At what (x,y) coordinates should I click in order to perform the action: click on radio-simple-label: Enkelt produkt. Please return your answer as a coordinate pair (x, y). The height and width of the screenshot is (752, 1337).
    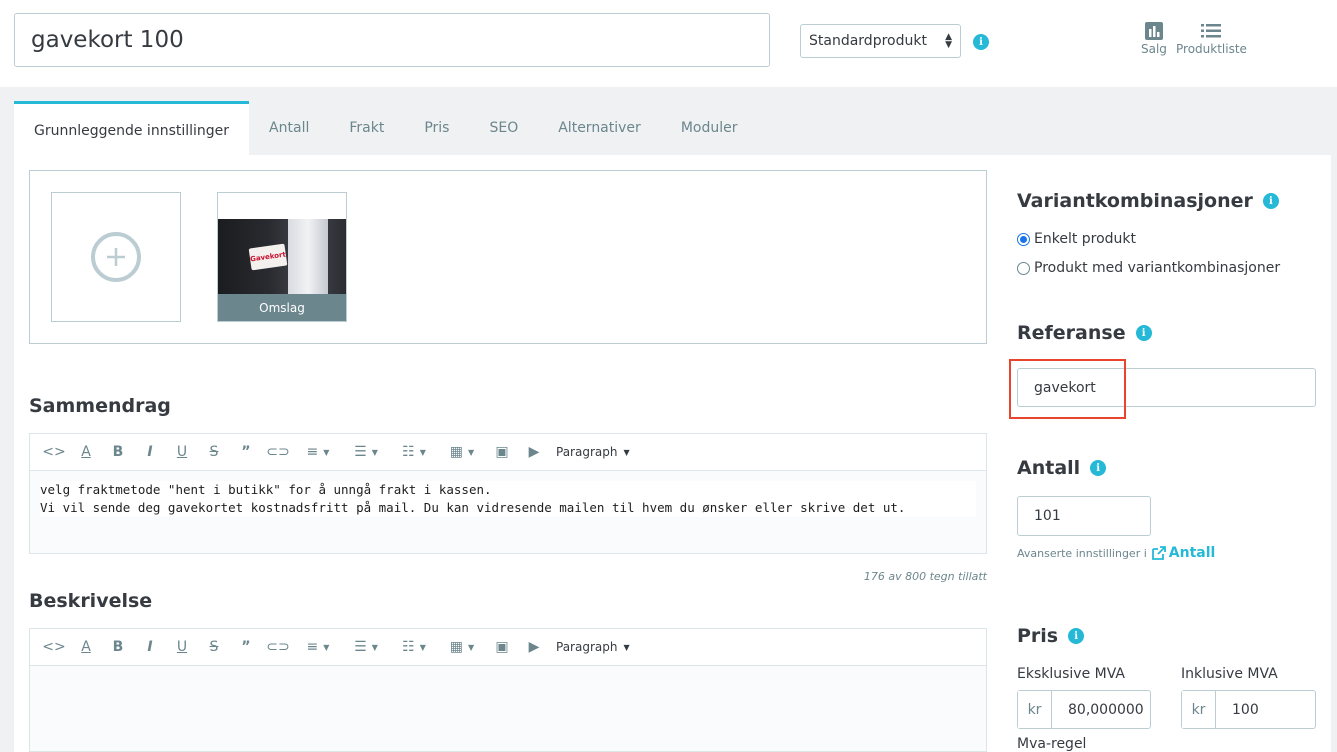
    Looking at the image, I should click on (1085, 239).